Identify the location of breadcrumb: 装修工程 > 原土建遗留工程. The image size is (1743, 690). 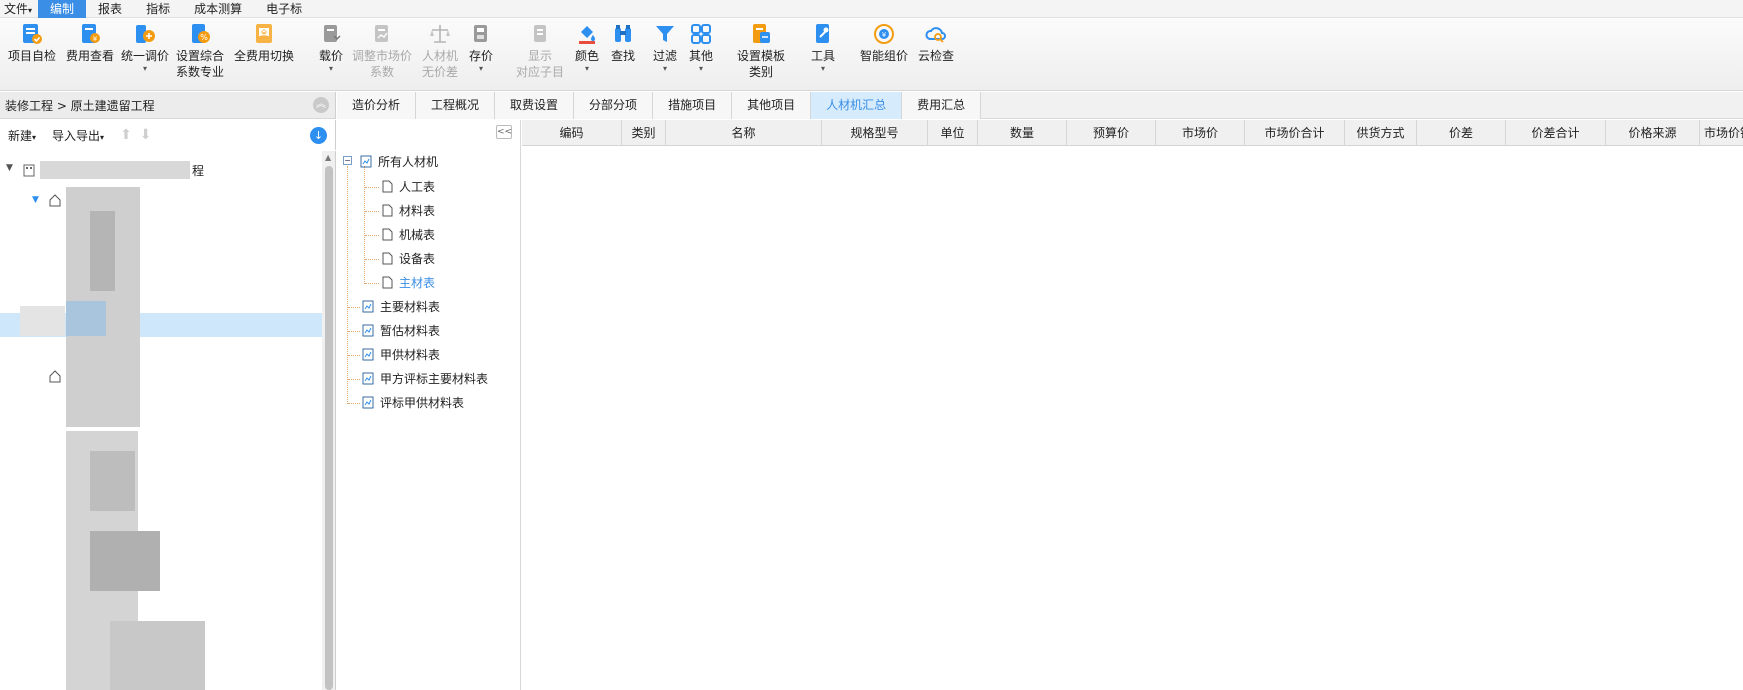
(80, 105).